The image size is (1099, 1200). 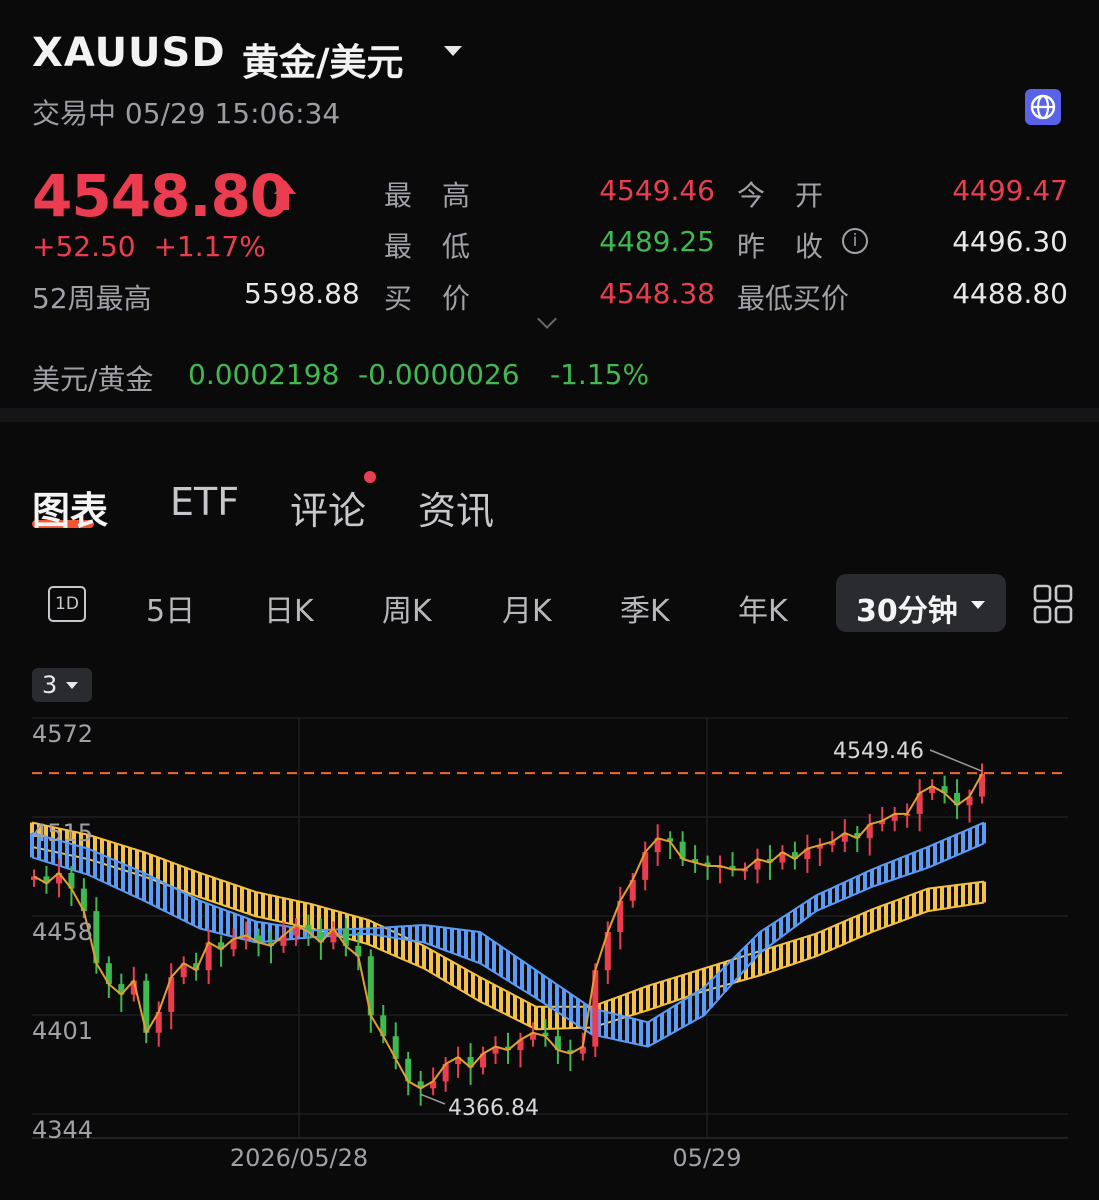 What do you see at coordinates (149, 246) in the screenshot?
I see `price-change: +52.50 +1.17%` at bounding box center [149, 246].